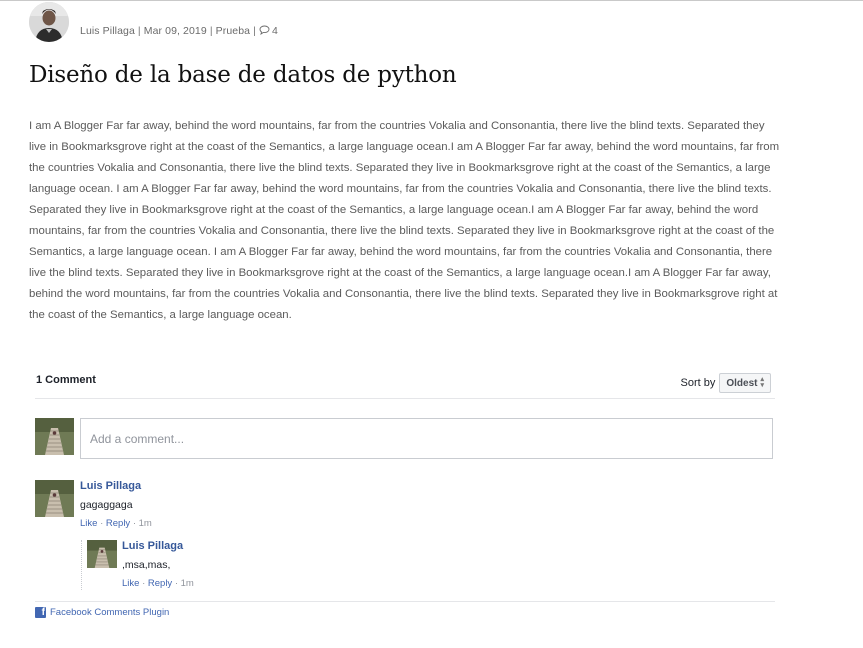  I want to click on reply-thread-line, so click(82, 565).